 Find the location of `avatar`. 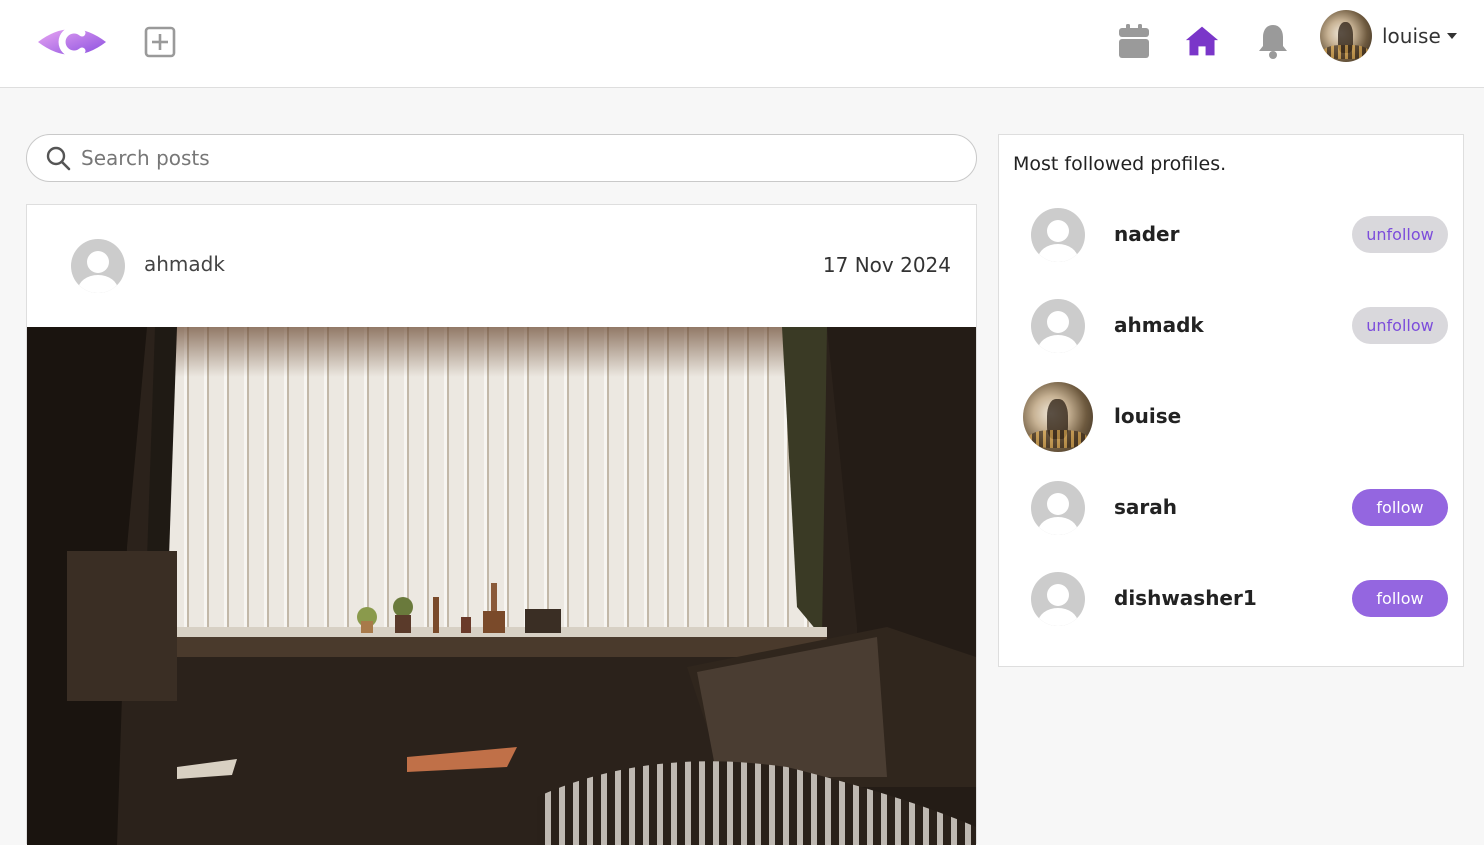

avatar is located at coordinates (1346, 36).